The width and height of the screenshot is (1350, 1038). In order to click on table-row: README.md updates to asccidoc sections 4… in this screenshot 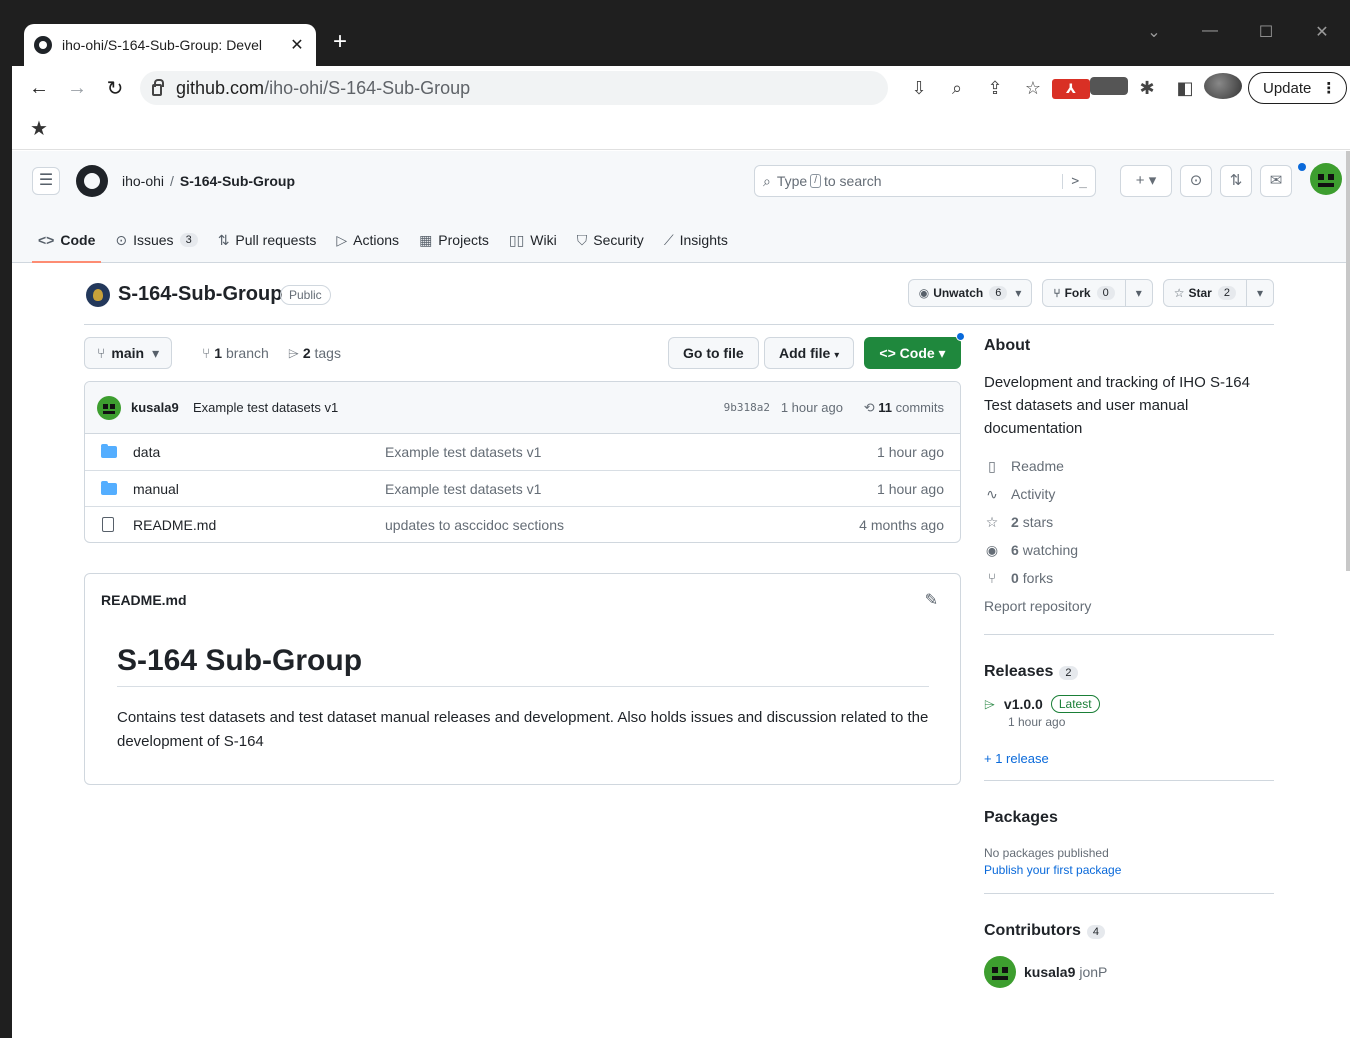, I will do `click(522, 524)`.